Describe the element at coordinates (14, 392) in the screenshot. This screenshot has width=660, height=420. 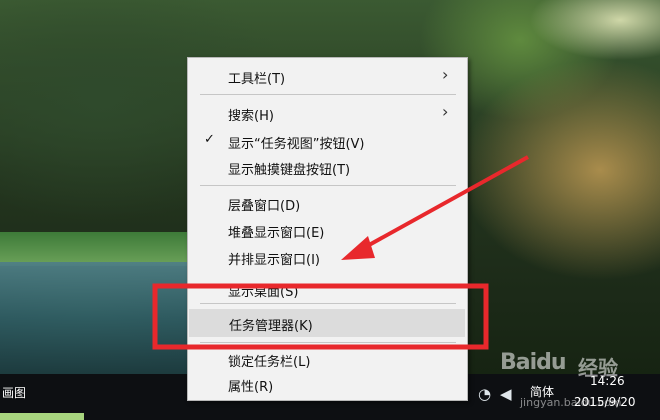
I see `taskbar-app-label: 画图` at that location.